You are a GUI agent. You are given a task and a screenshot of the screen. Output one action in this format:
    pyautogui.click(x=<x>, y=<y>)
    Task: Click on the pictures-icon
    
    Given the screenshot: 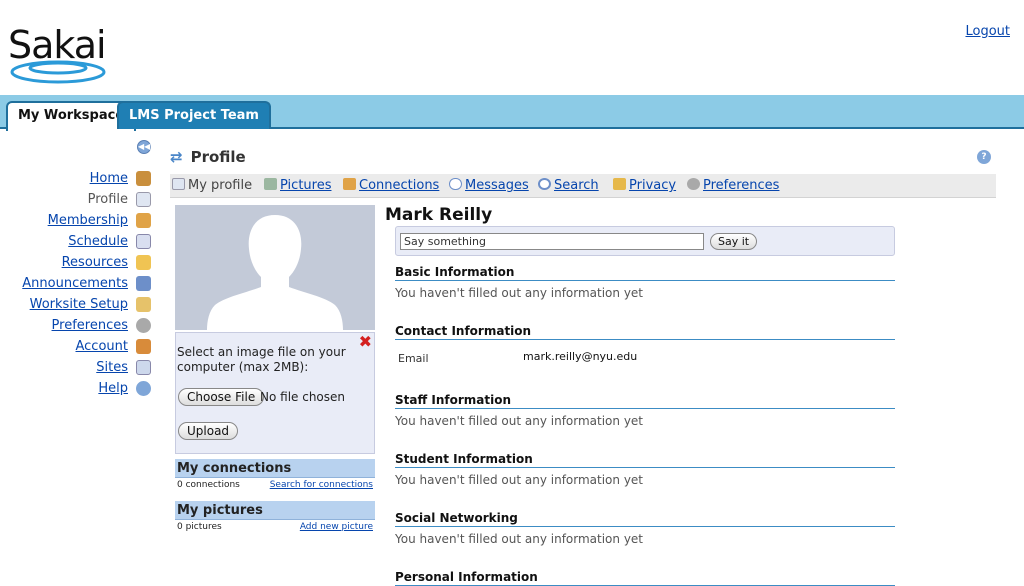 What is the action you would take?
    pyautogui.click(x=270, y=184)
    